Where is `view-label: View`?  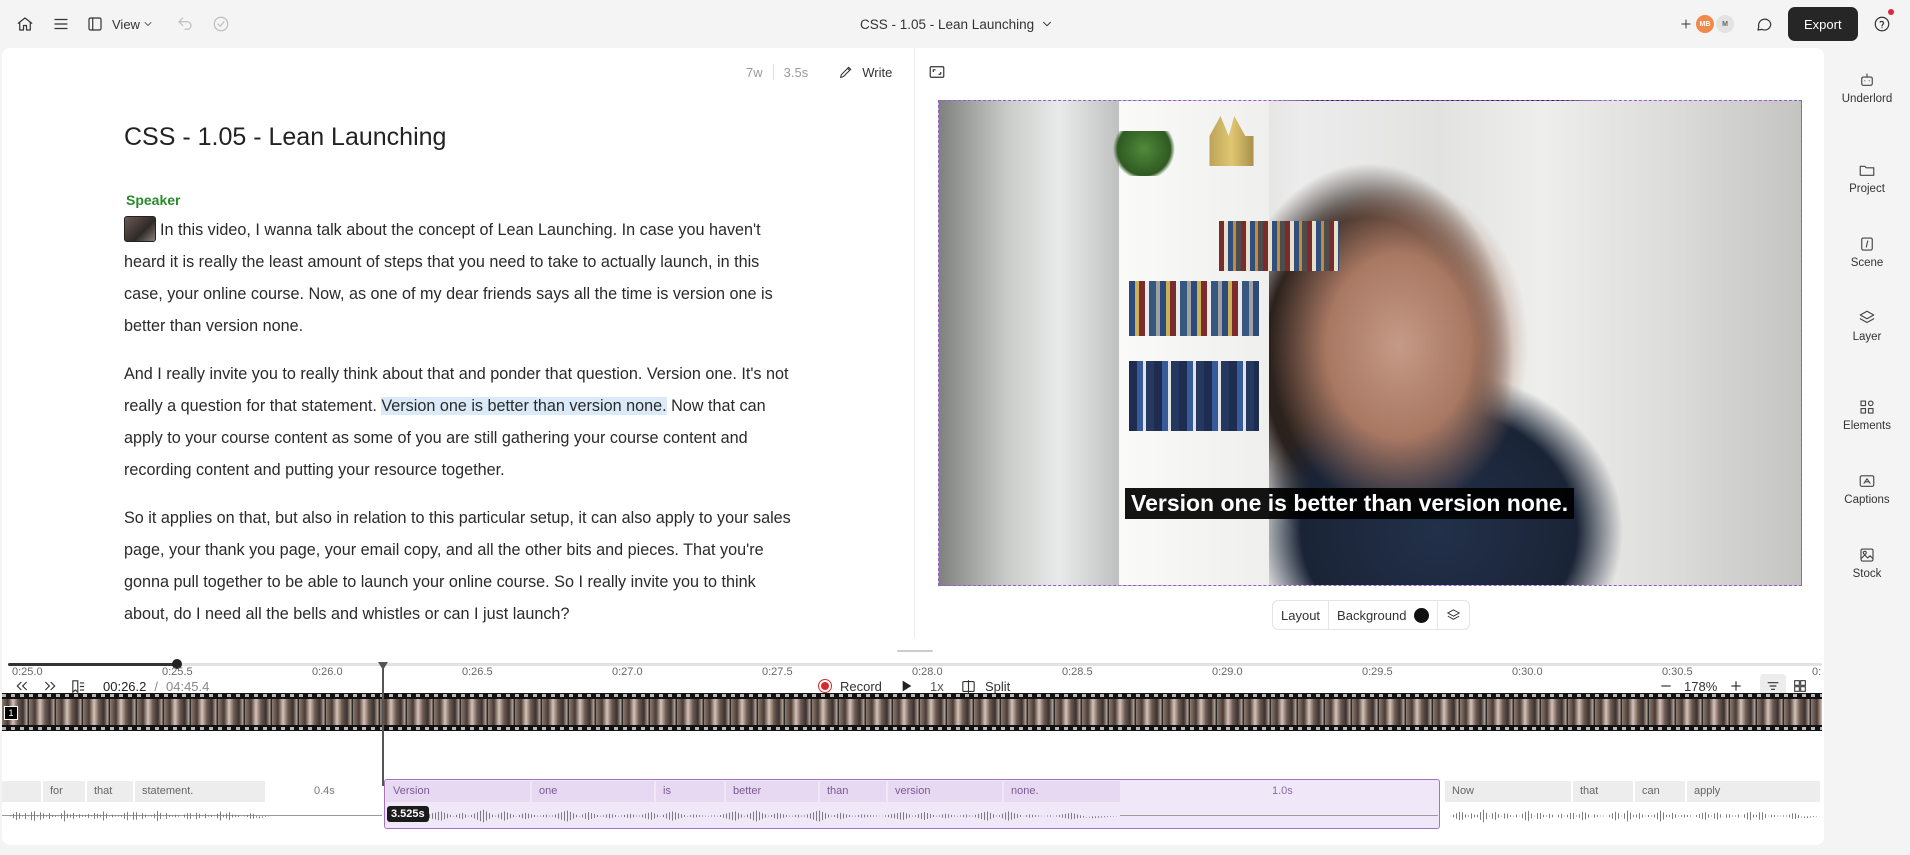 view-label: View is located at coordinates (126, 24).